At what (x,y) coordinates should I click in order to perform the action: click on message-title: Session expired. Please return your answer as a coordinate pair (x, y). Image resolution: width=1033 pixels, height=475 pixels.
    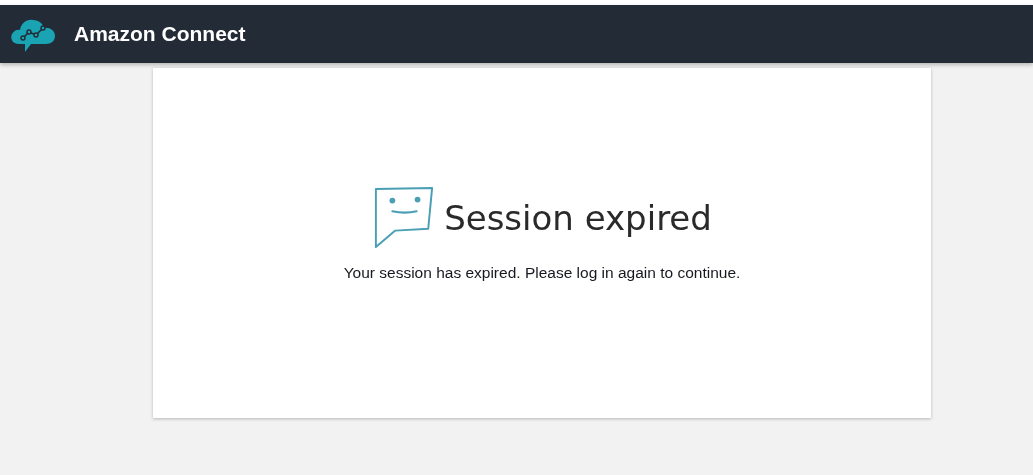
    Looking at the image, I should click on (578, 218).